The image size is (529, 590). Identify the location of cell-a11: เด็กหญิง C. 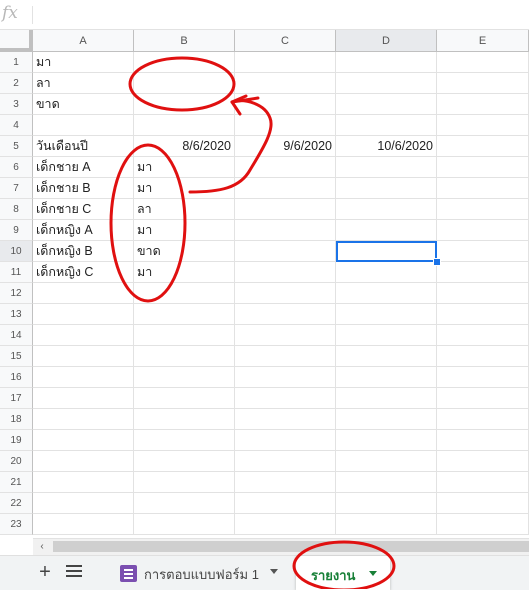
(83, 272).